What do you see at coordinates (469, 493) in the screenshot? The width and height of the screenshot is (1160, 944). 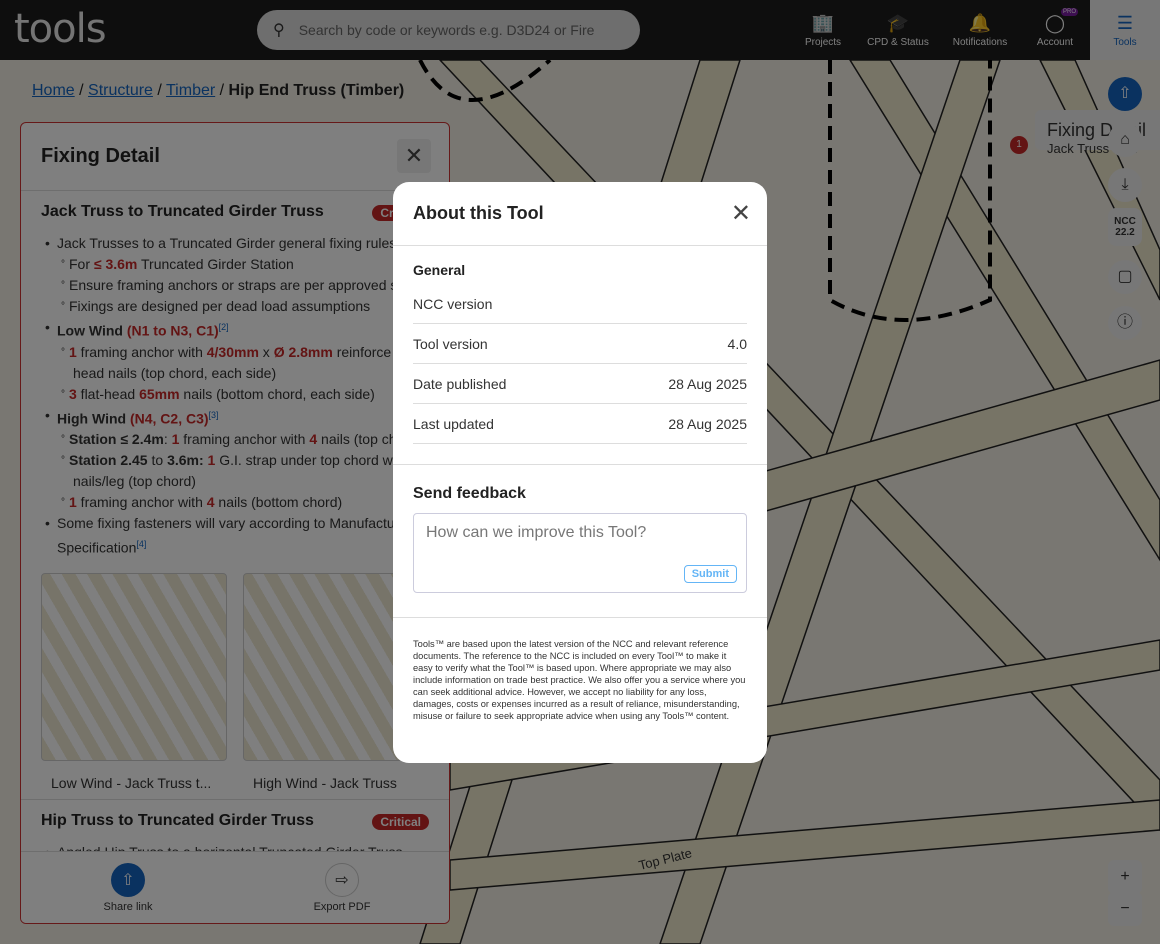 I see `feedback-heading: Send feedback` at bounding box center [469, 493].